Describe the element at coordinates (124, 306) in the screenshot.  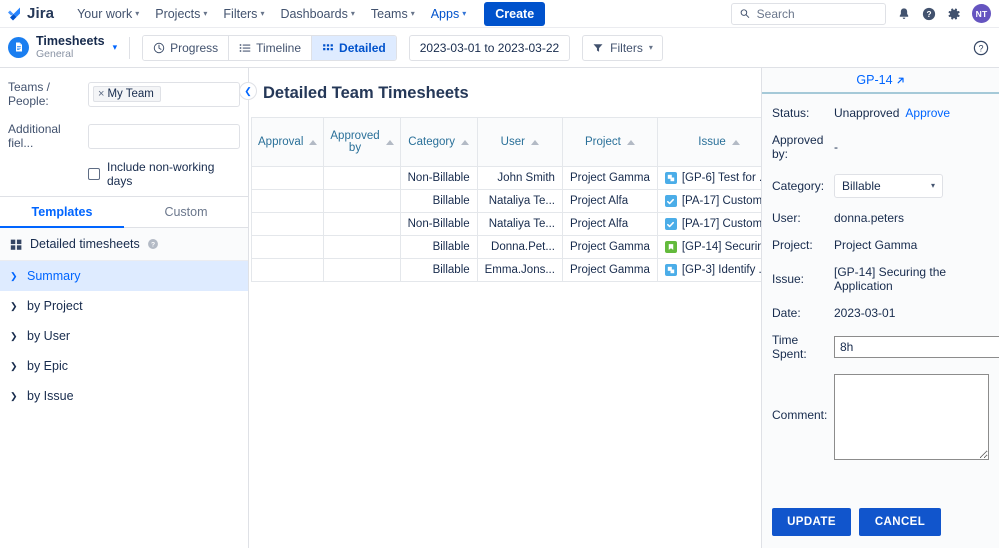
I see `tree-item-by-project: ❯ by Project` at that location.